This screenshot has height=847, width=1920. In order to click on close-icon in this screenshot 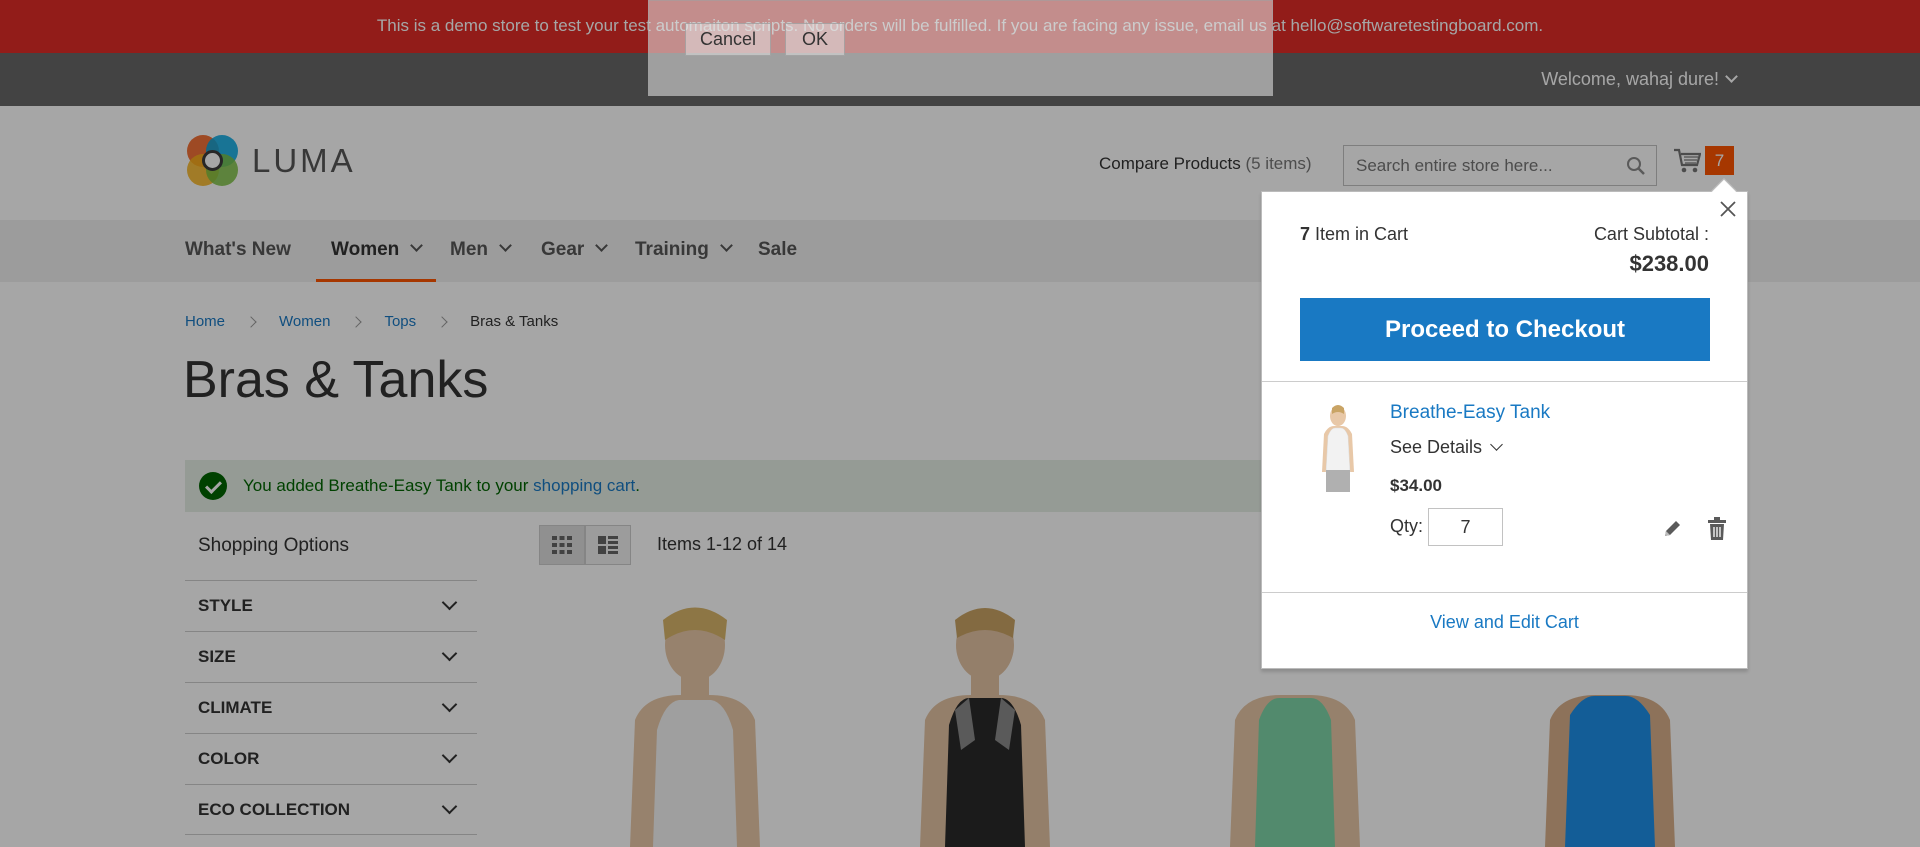, I will do `click(1728, 209)`.